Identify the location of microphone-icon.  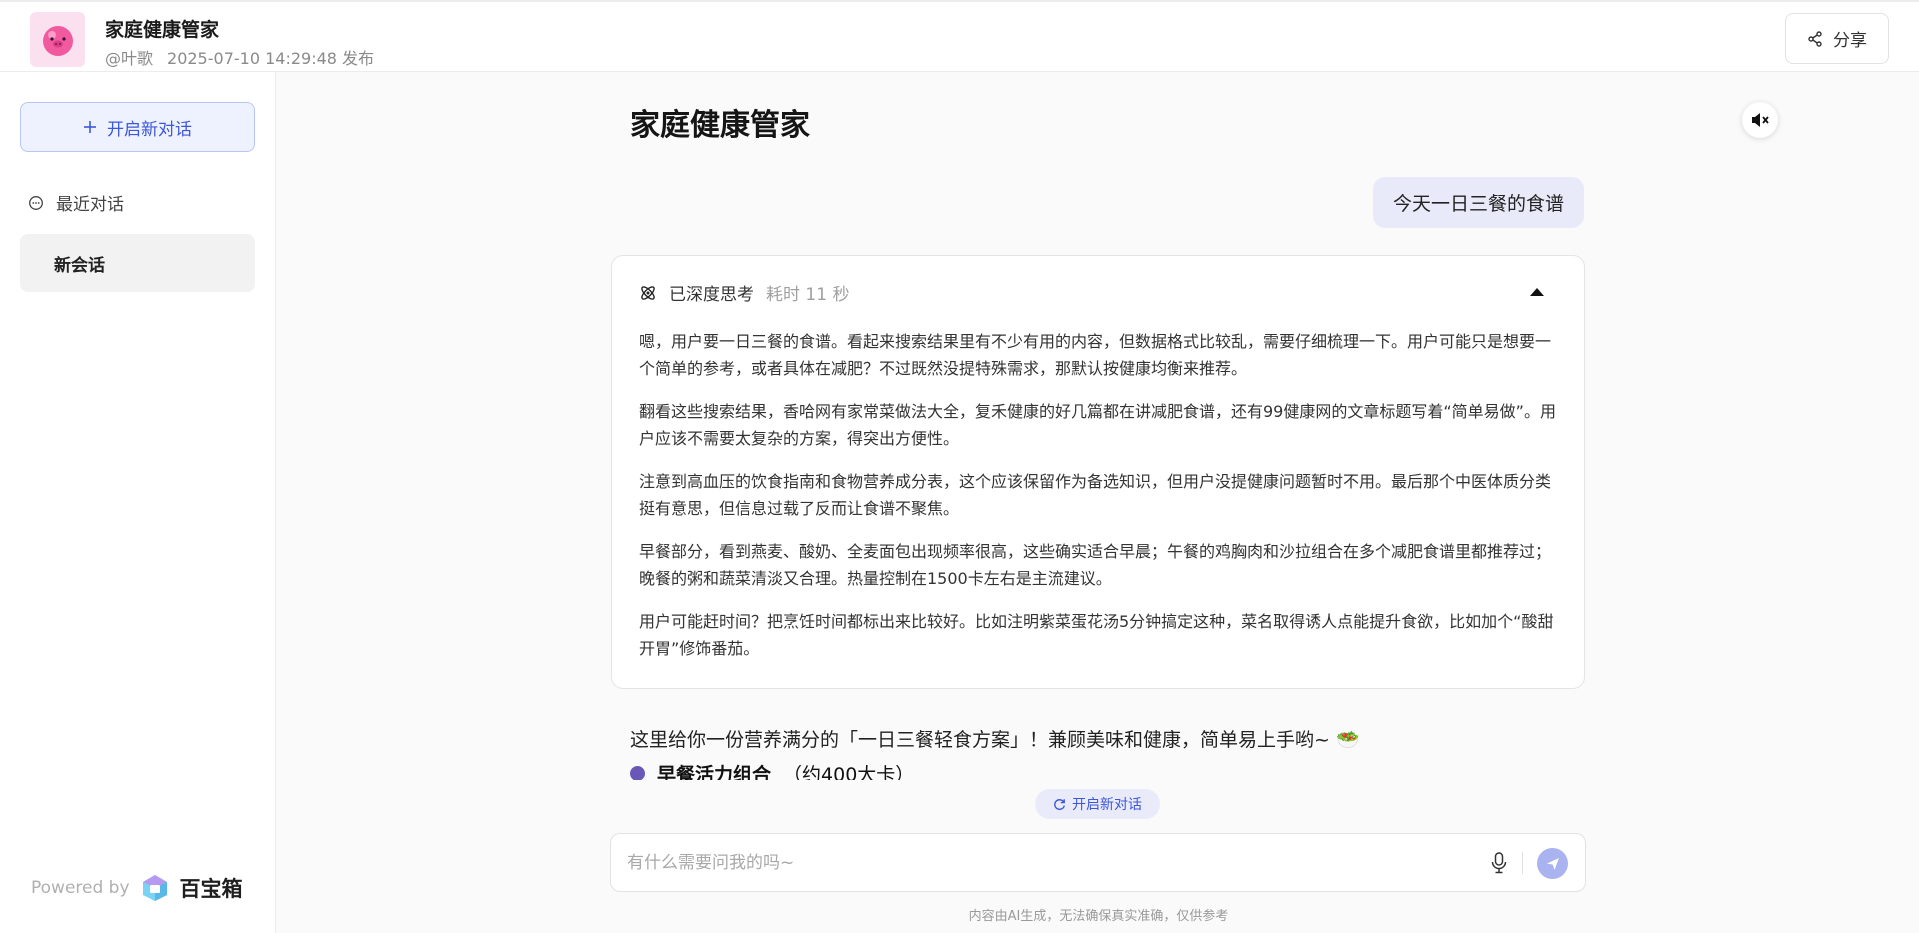
(1499, 863).